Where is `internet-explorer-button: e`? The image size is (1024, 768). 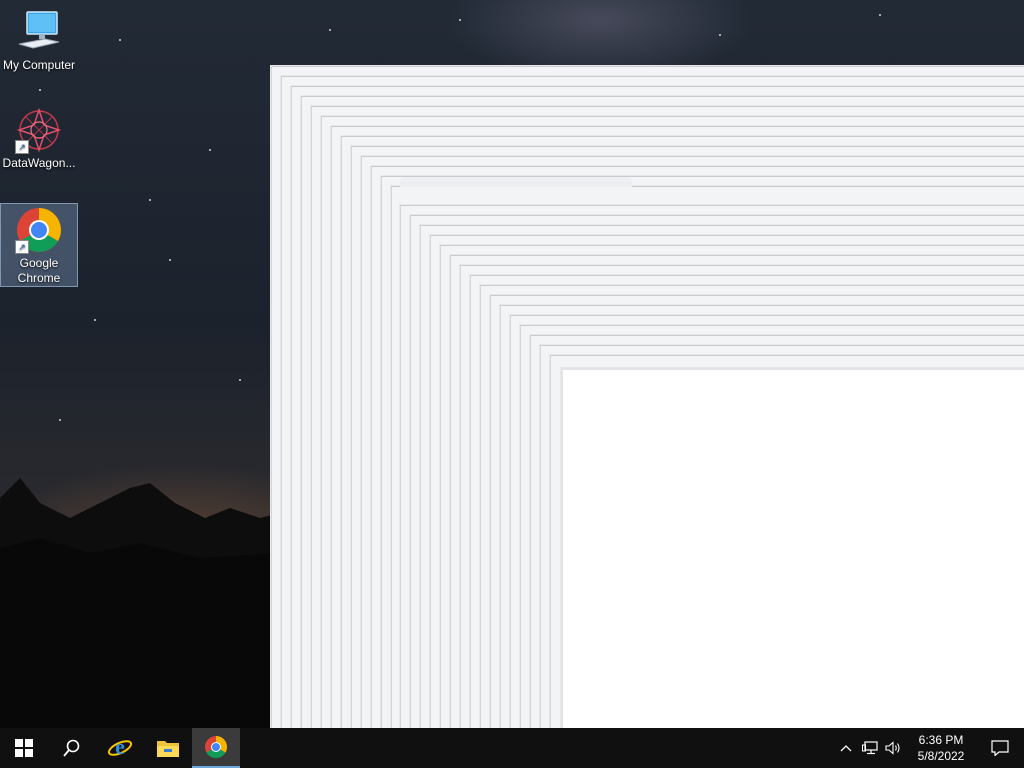 internet-explorer-button: e is located at coordinates (120, 748).